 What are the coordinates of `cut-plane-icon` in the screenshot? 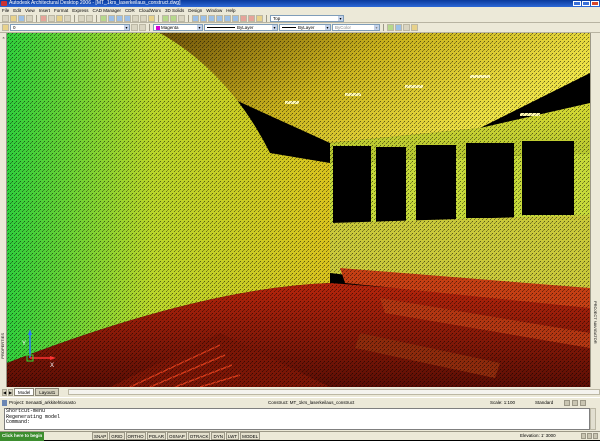 It's located at (575, 403).